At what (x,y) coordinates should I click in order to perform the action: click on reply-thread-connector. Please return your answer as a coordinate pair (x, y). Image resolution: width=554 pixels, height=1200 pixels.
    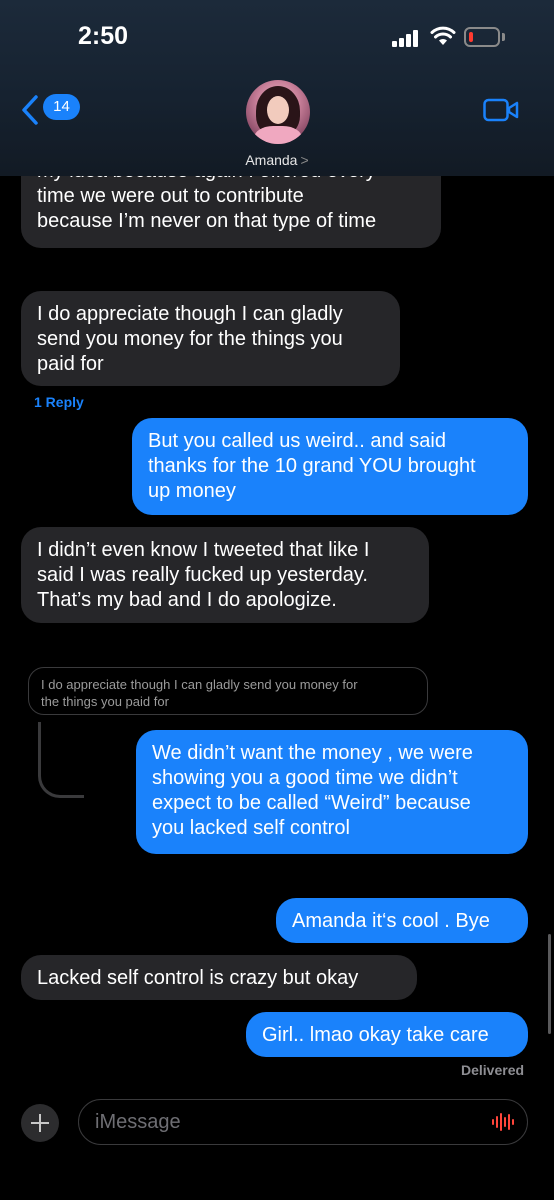
    Looking at the image, I should click on (61, 760).